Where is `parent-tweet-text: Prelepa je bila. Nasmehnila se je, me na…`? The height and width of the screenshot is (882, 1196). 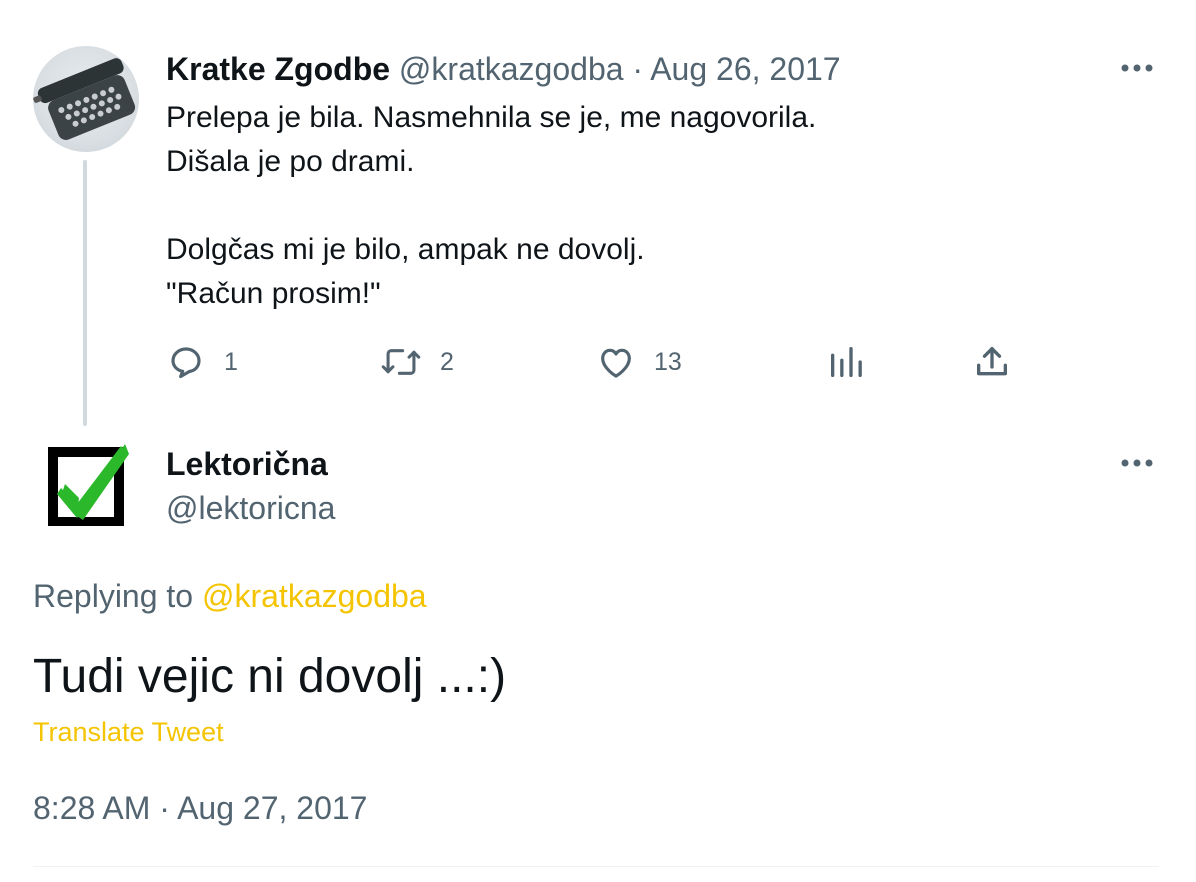
parent-tweet-text: Prelepa je bila. Nasmehnila se je, me na… is located at coordinates (491, 206).